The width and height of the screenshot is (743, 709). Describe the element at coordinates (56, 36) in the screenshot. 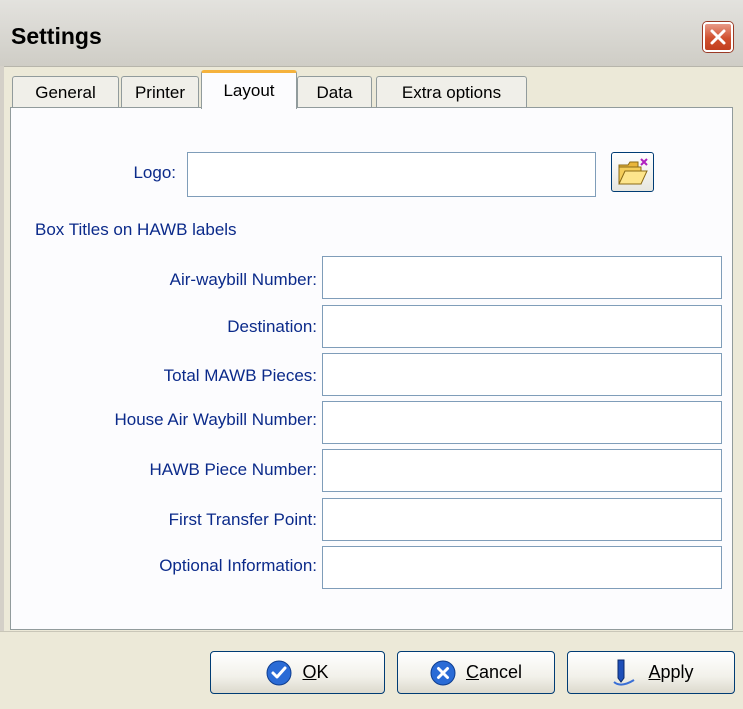

I see `window-title: Settings` at that location.